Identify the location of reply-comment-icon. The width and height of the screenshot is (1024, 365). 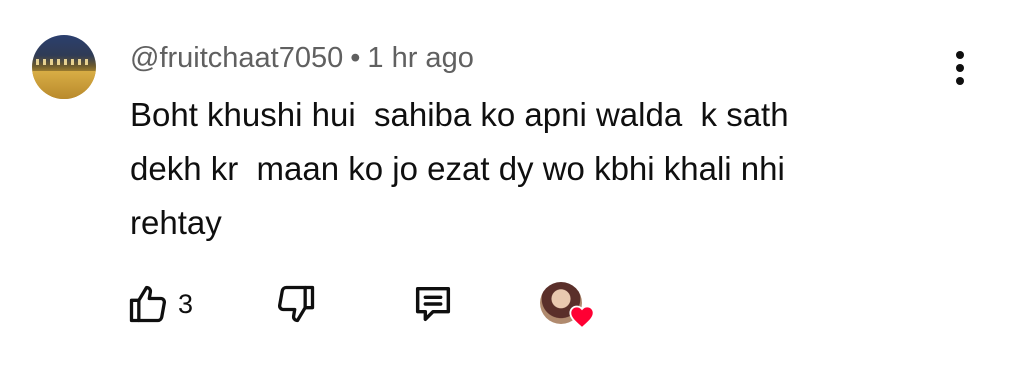
(433, 304).